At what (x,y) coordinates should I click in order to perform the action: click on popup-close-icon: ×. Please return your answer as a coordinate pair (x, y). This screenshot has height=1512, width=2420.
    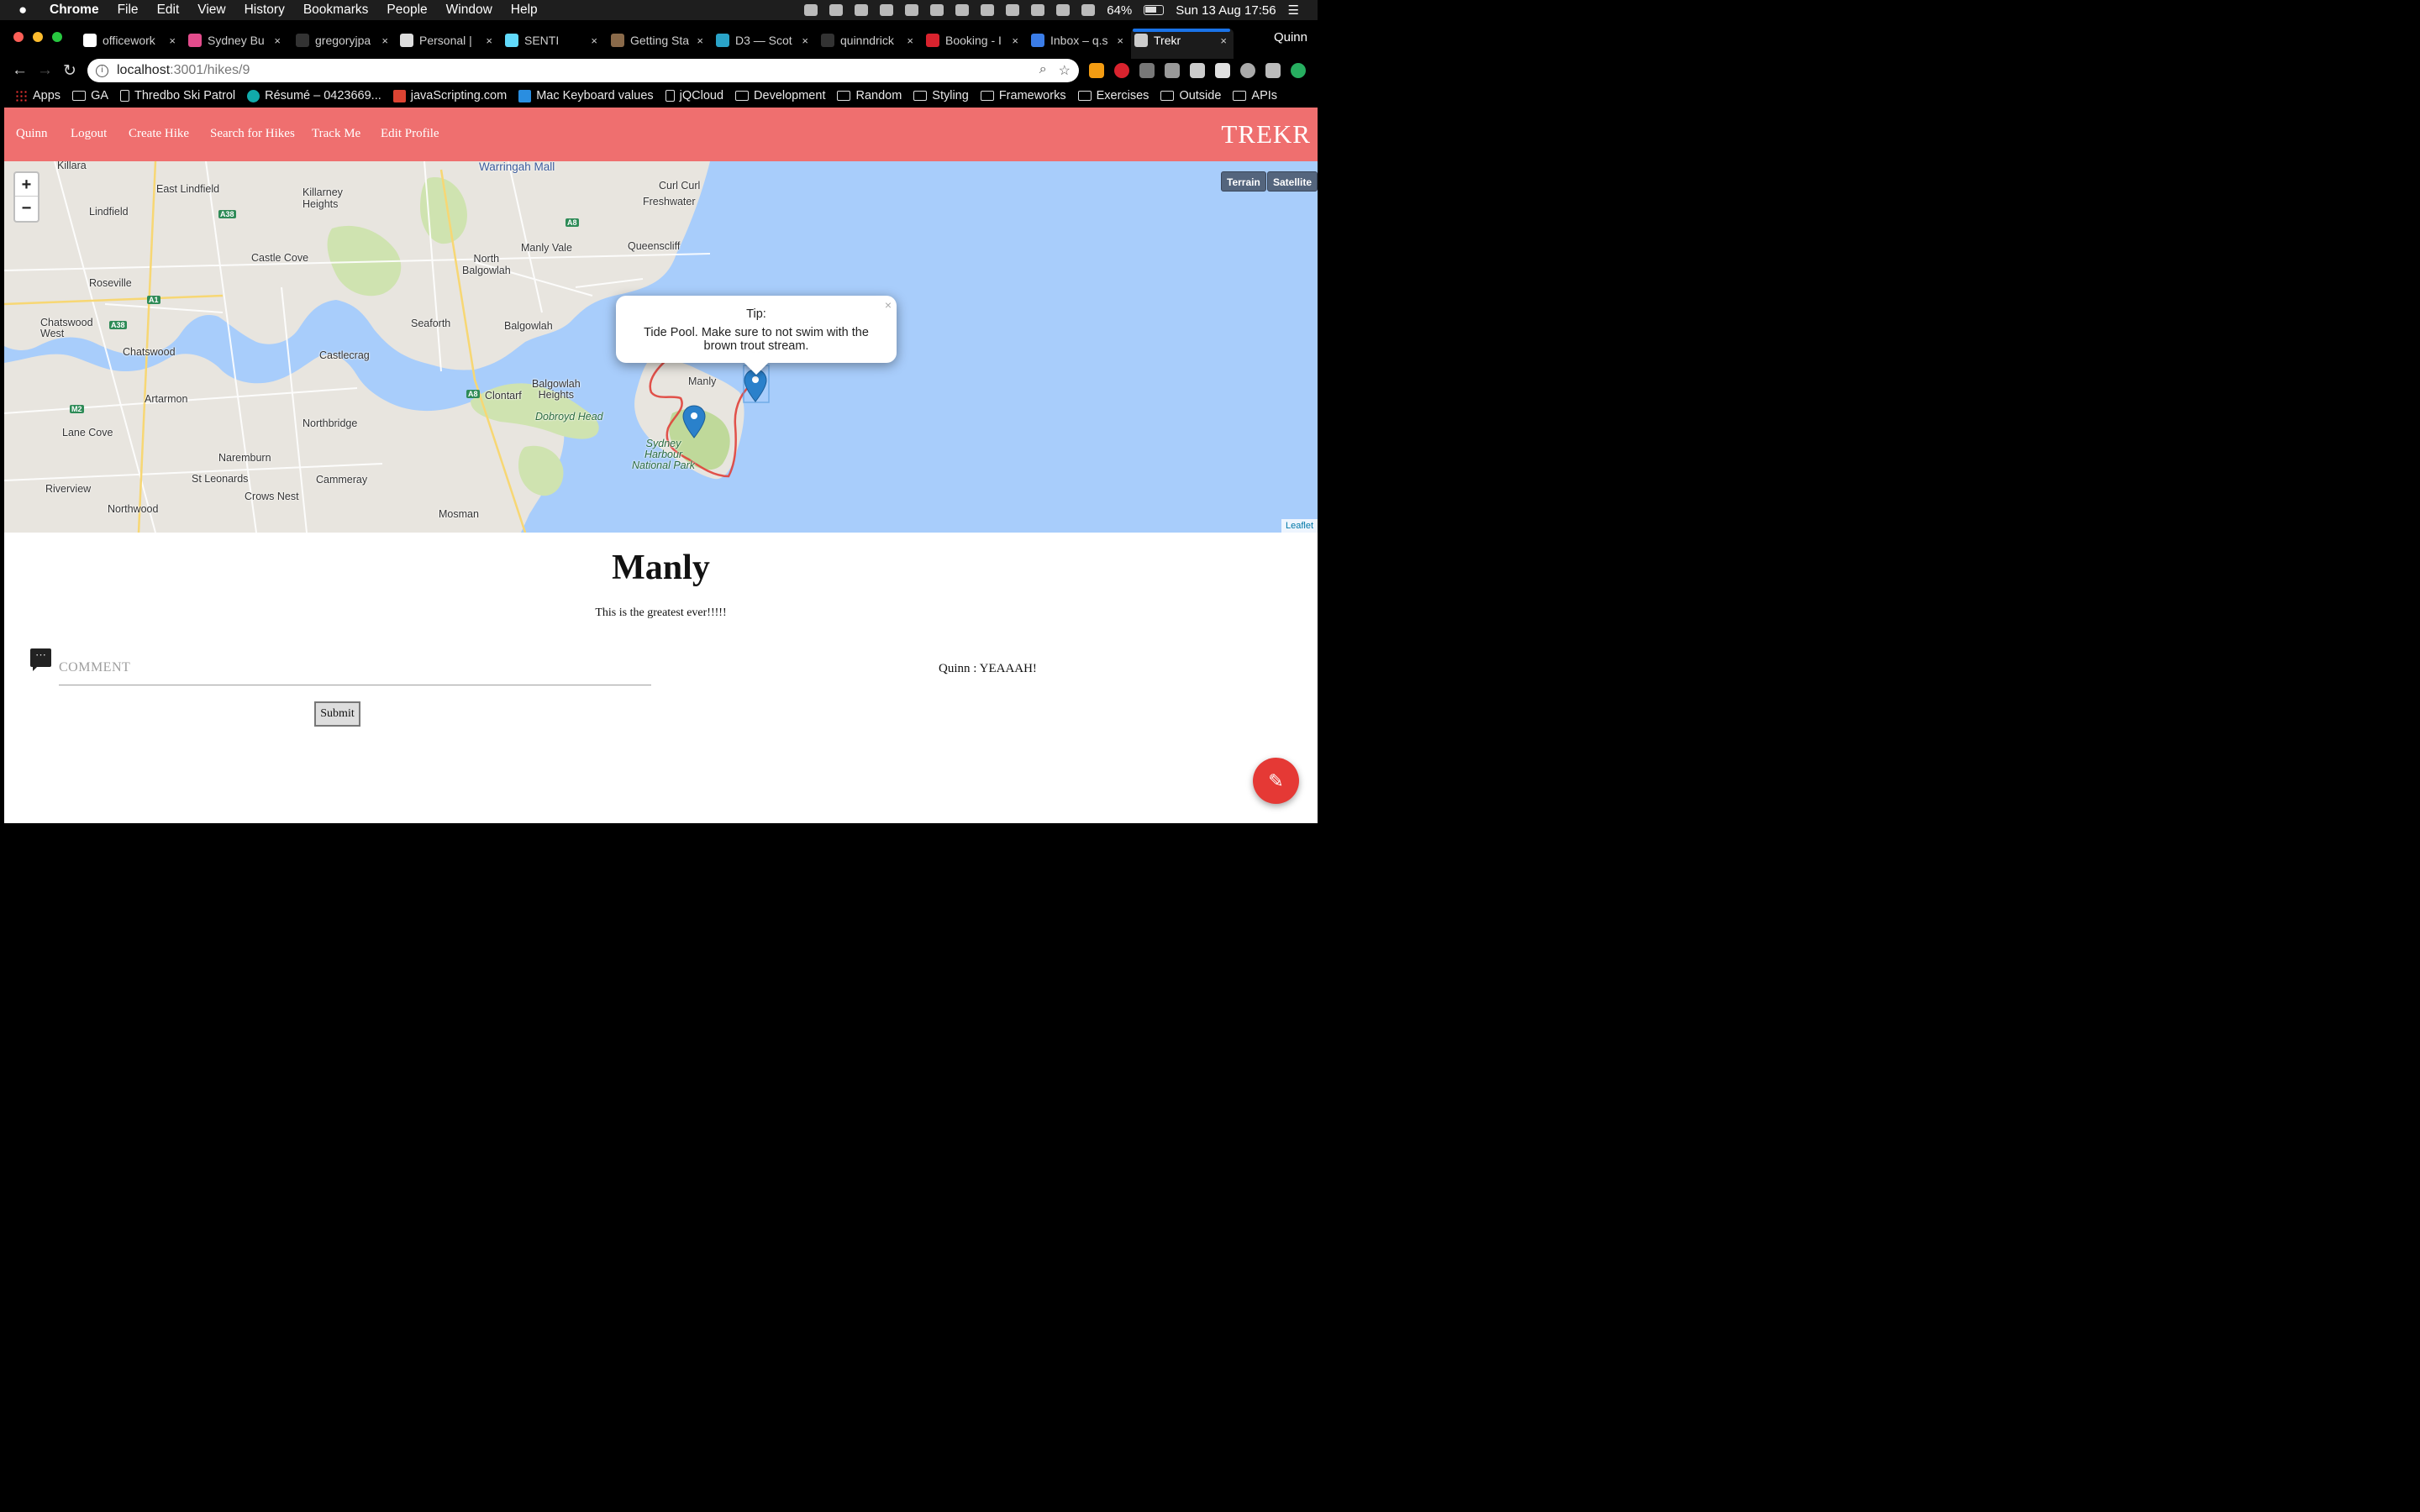
    Looking at the image, I should click on (889, 305).